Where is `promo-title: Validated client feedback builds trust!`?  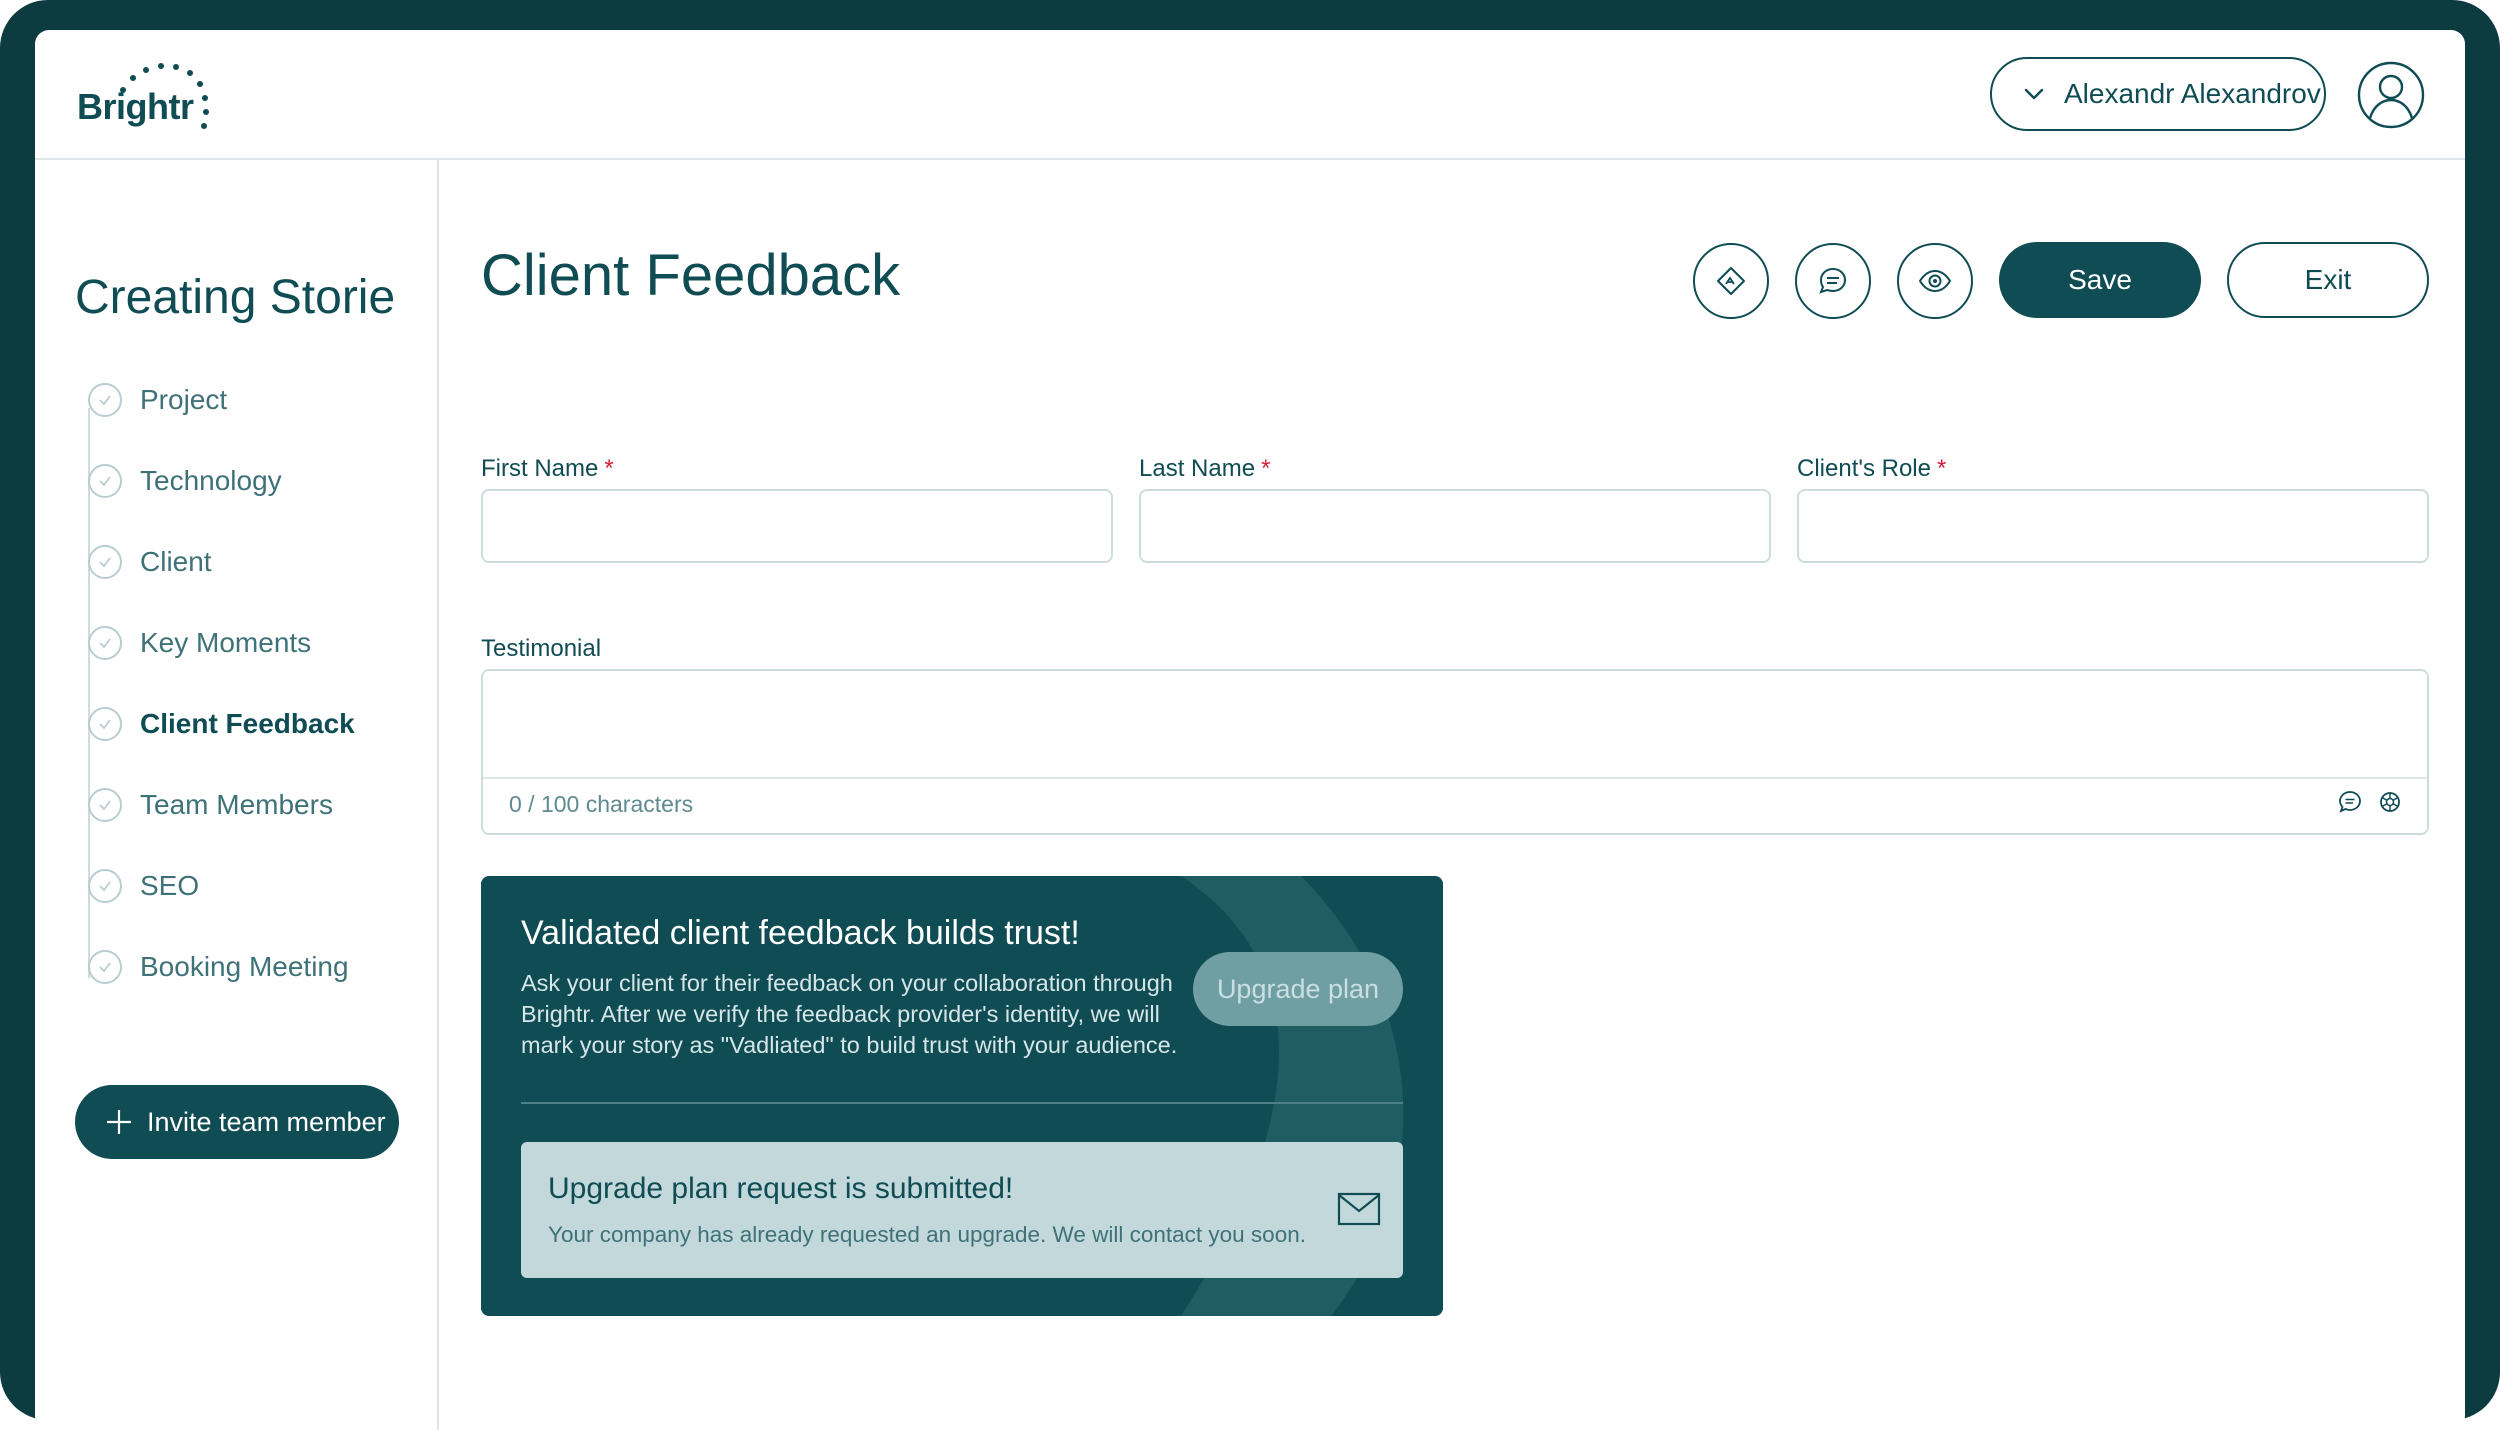
promo-title: Validated client feedback builds trust! is located at coordinates (800, 933).